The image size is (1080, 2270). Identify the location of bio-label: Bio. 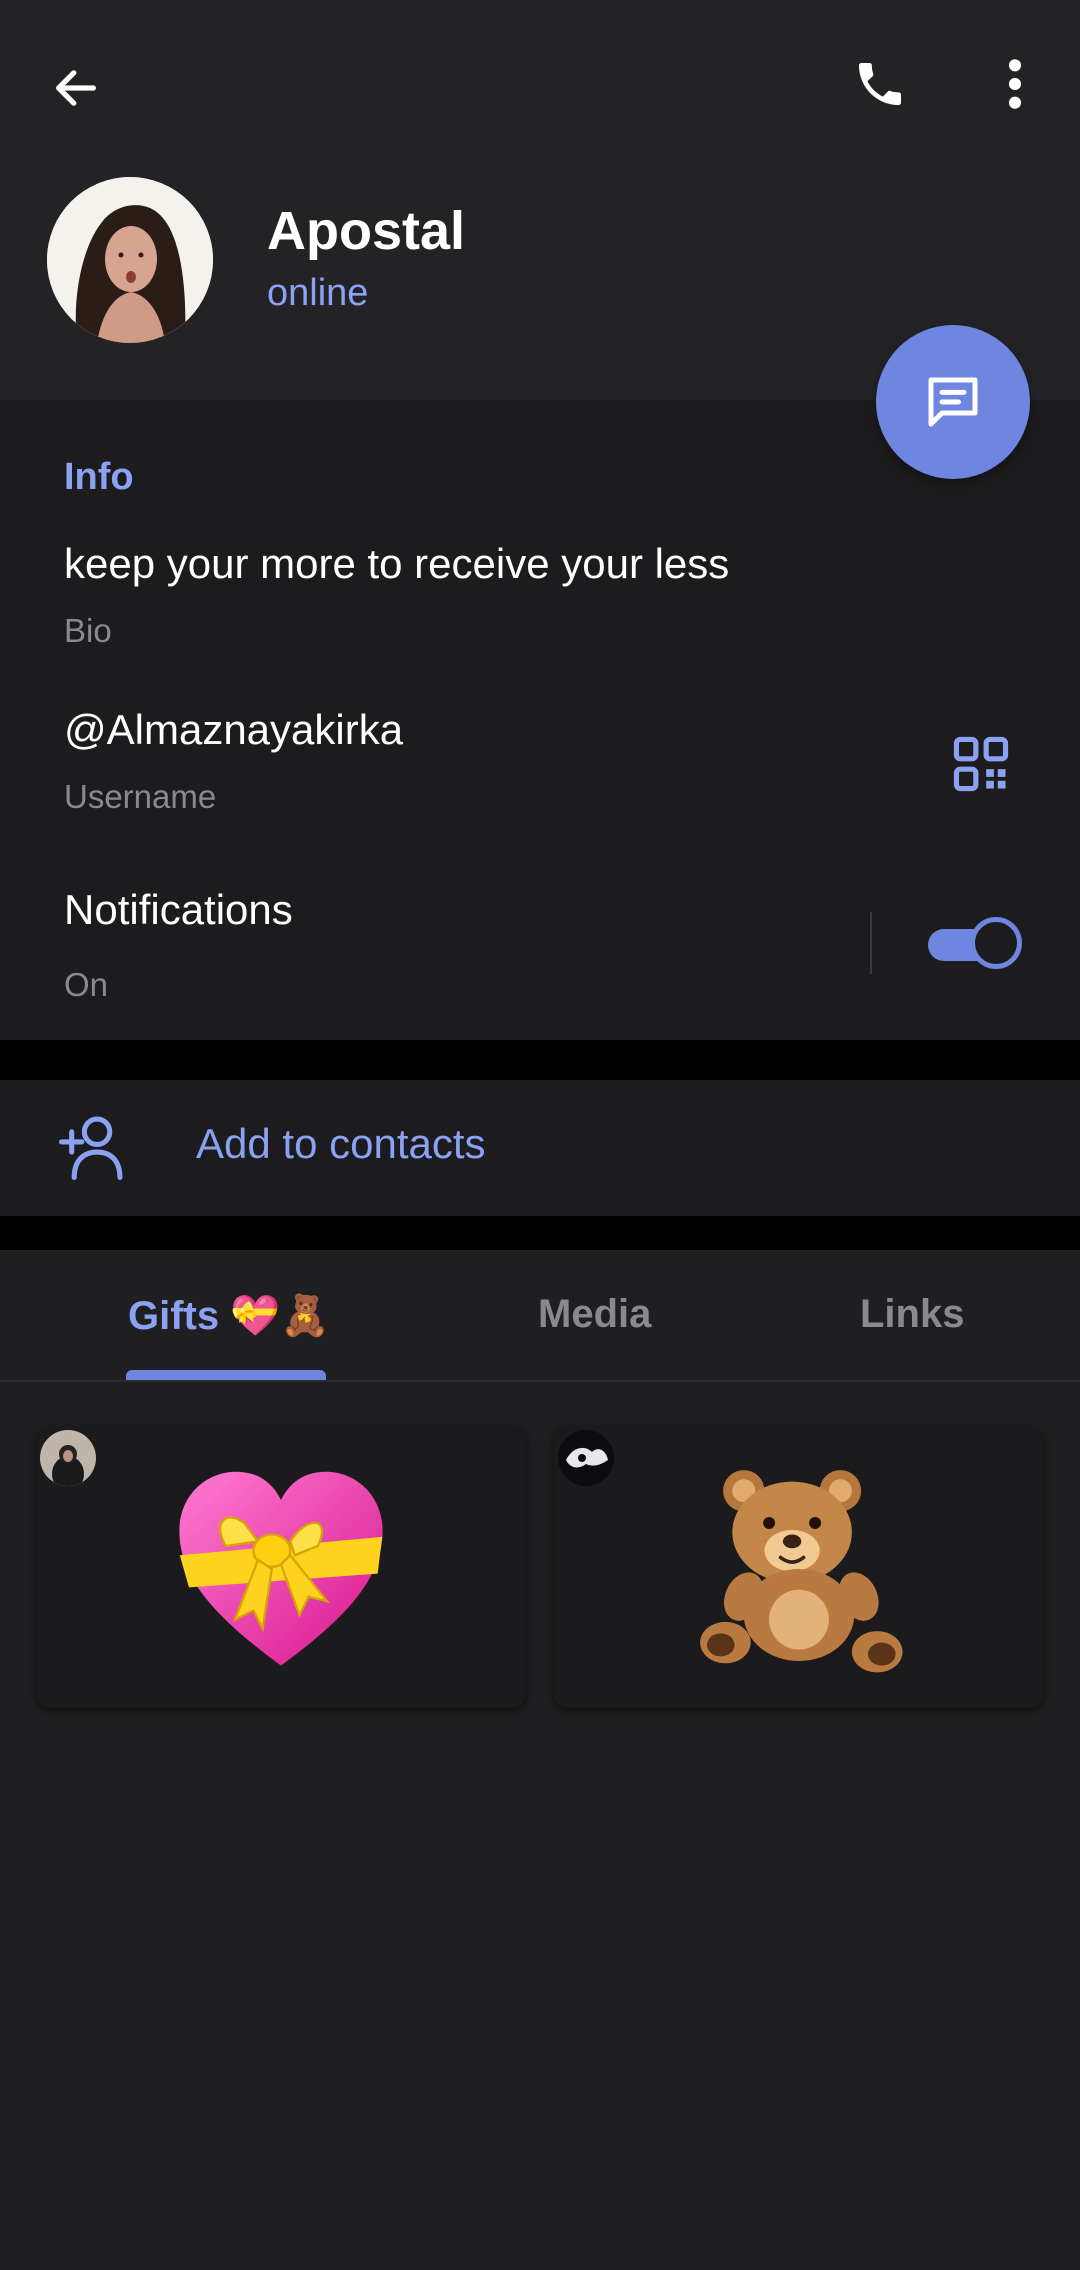
(88, 630).